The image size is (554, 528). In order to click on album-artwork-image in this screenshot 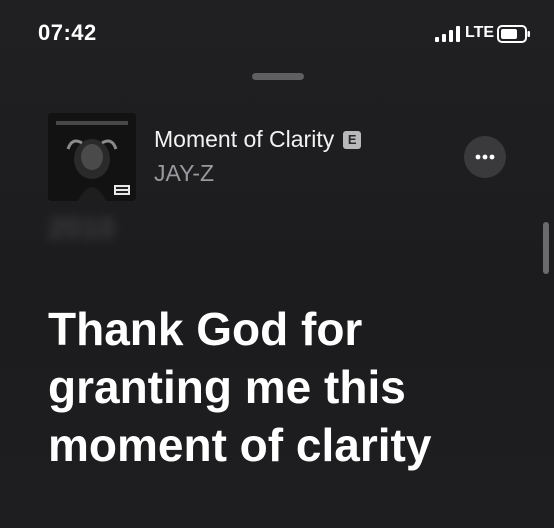, I will do `click(92, 157)`.